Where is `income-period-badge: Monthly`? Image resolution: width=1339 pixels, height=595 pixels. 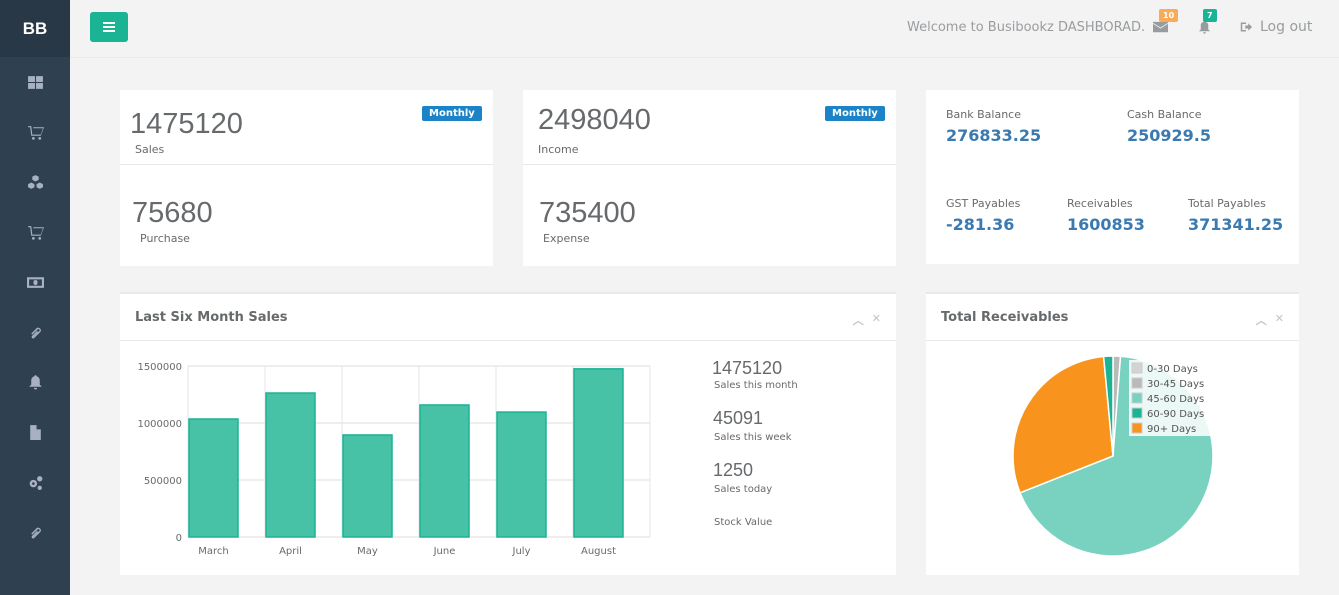
income-period-badge: Monthly is located at coordinates (855, 113).